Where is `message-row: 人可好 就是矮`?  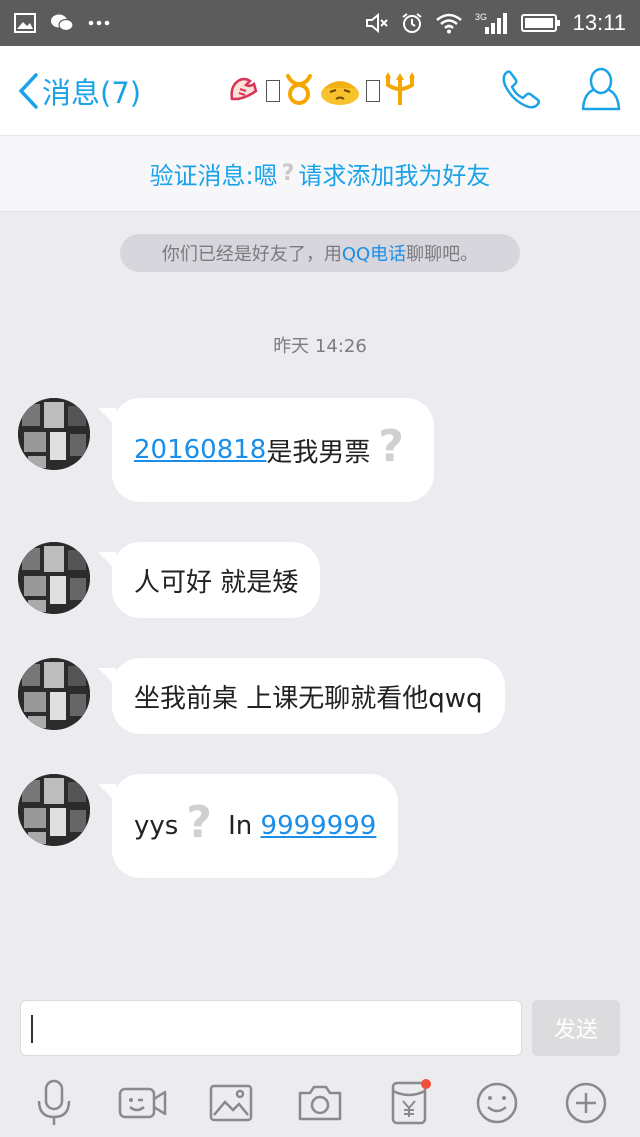
message-row: 人可好 就是矮 is located at coordinates (169, 580).